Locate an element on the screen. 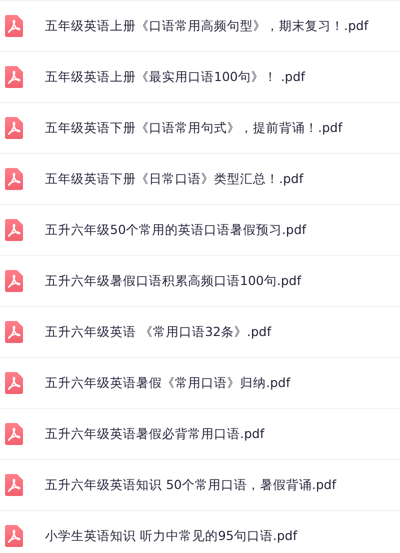 The width and height of the screenshot is (400, 553). file-name: 五升六年级英语 《常用口语32条》.pdf is located at coordinates (158, 332).